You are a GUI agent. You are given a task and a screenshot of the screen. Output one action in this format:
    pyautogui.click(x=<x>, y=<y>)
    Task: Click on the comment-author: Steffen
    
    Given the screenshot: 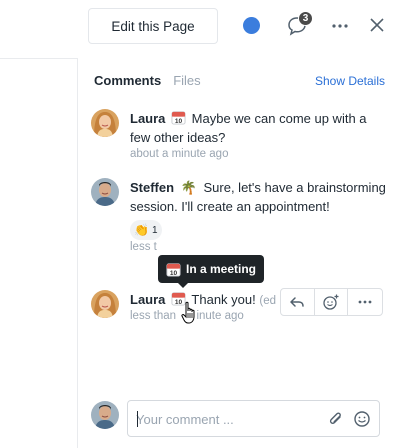 What is the action you would take?
    pyautogui.click(x=152, y=187)
    